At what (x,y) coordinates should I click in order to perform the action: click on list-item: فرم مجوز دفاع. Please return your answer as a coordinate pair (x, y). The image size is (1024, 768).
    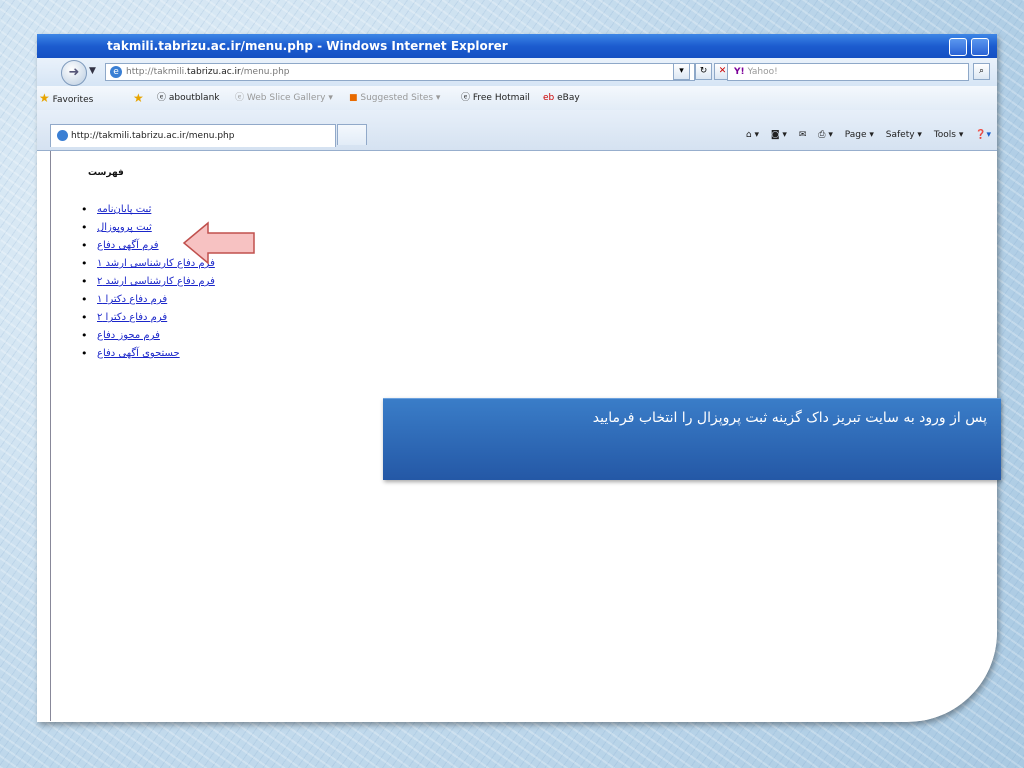
    Looking at the image, I should click on (146, 336).